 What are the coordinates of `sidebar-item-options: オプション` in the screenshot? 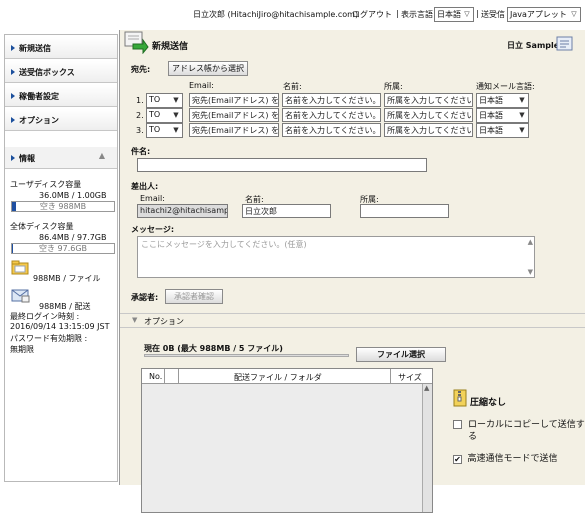 It's located at (61, 120).